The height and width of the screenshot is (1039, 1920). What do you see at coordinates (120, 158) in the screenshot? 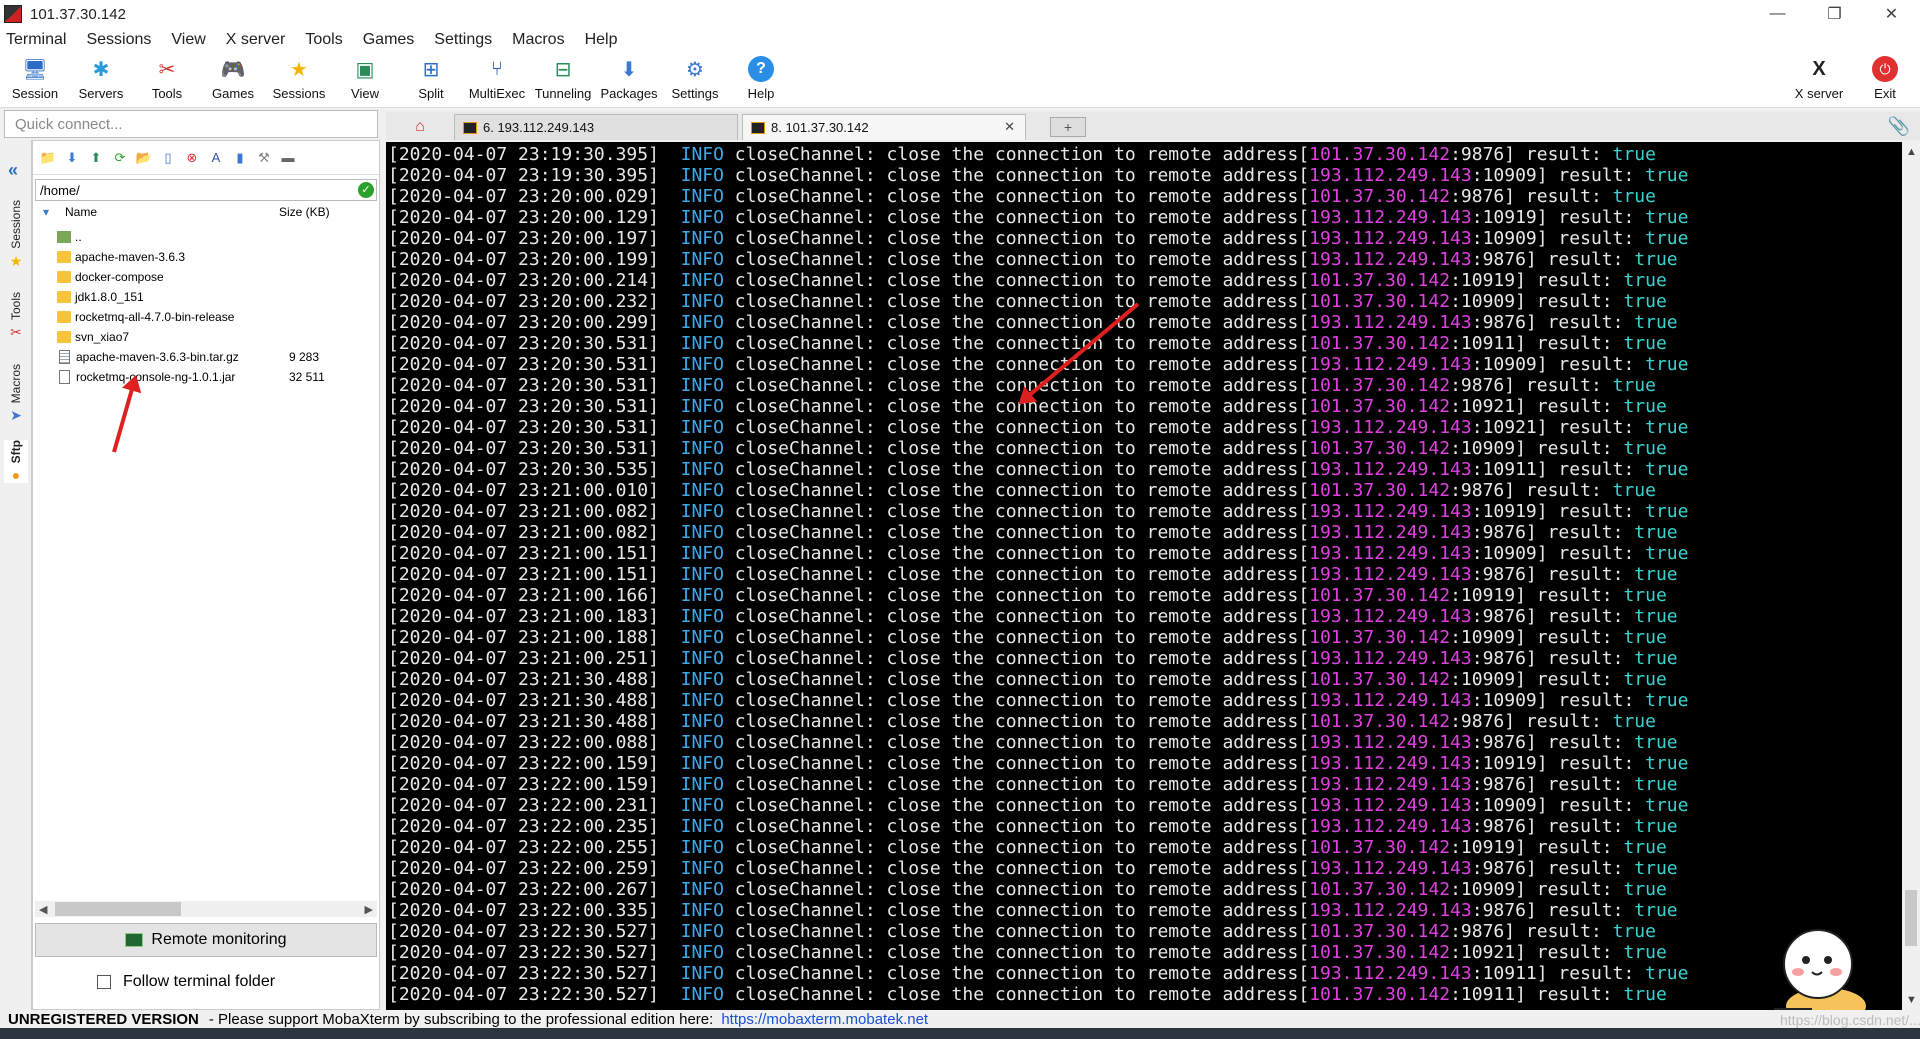
I see `refresh-icon: ⟳` at bounding box center [120, 158].